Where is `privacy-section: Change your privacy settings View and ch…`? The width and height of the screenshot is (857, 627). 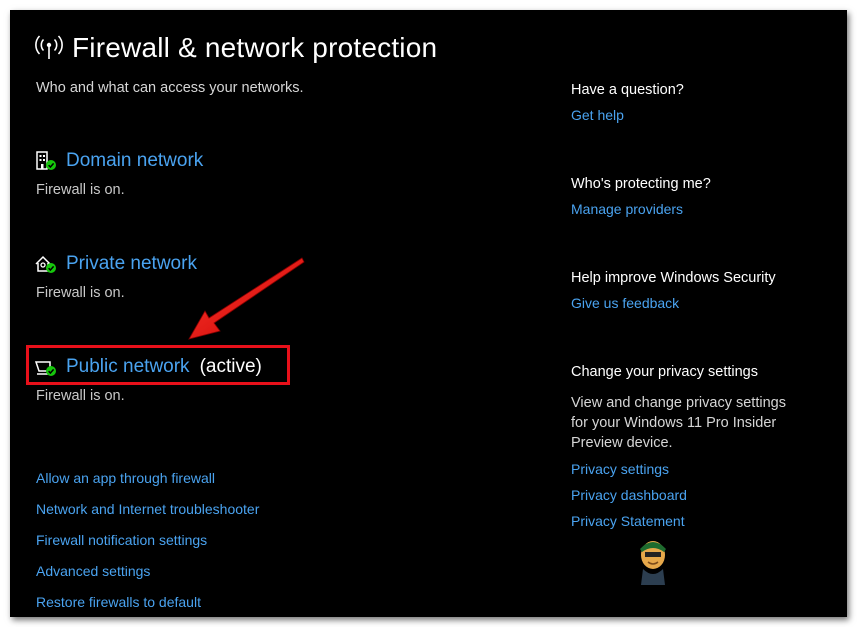
privacy-section: Change your privacy settings View and ch… is located at coordinates (701, 451).